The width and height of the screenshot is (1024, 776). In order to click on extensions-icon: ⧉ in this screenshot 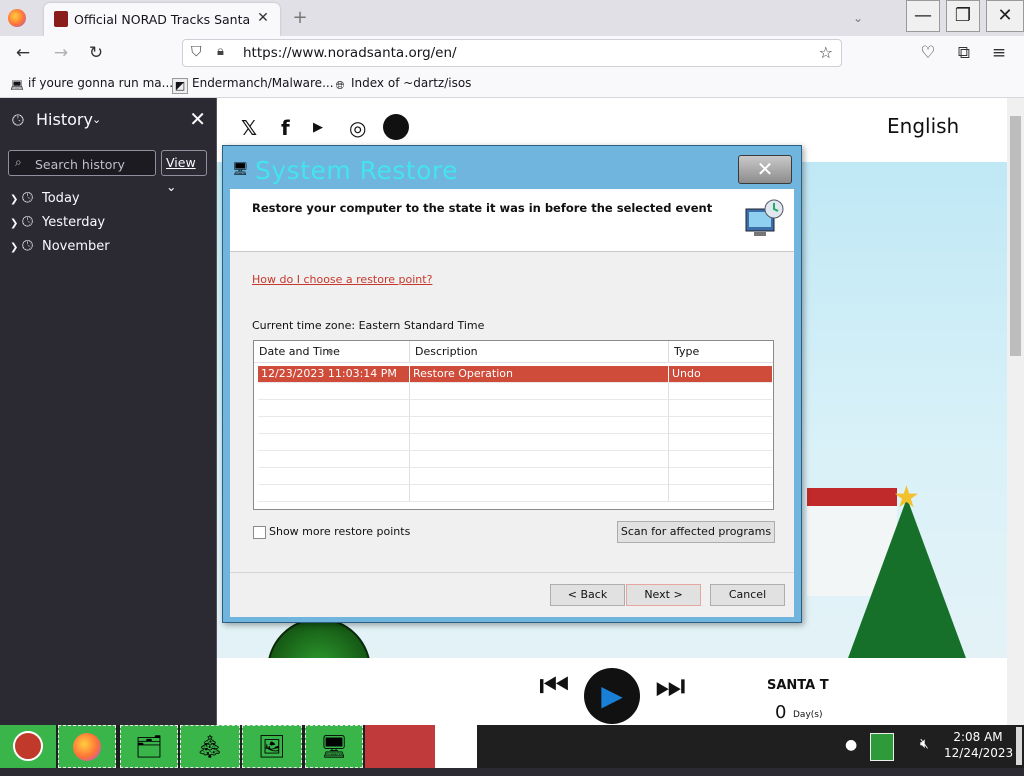, I will do `click(964, 53)`.